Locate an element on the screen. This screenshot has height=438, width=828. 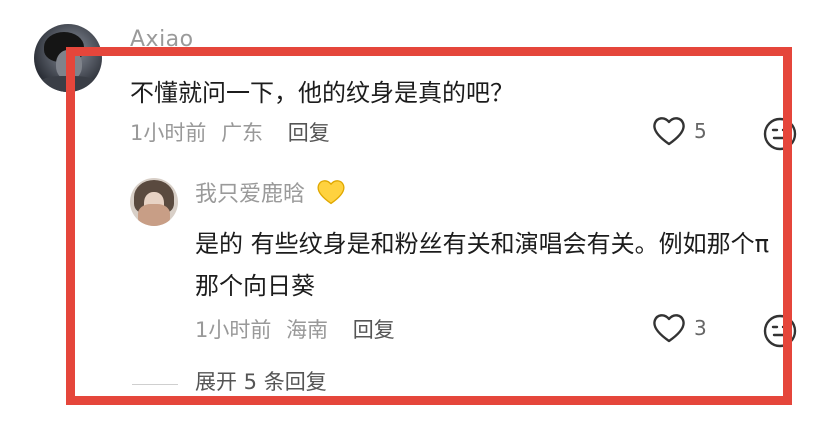
replier-username-row: 我只爱鹿晗 is located at coordinates (270, 194).